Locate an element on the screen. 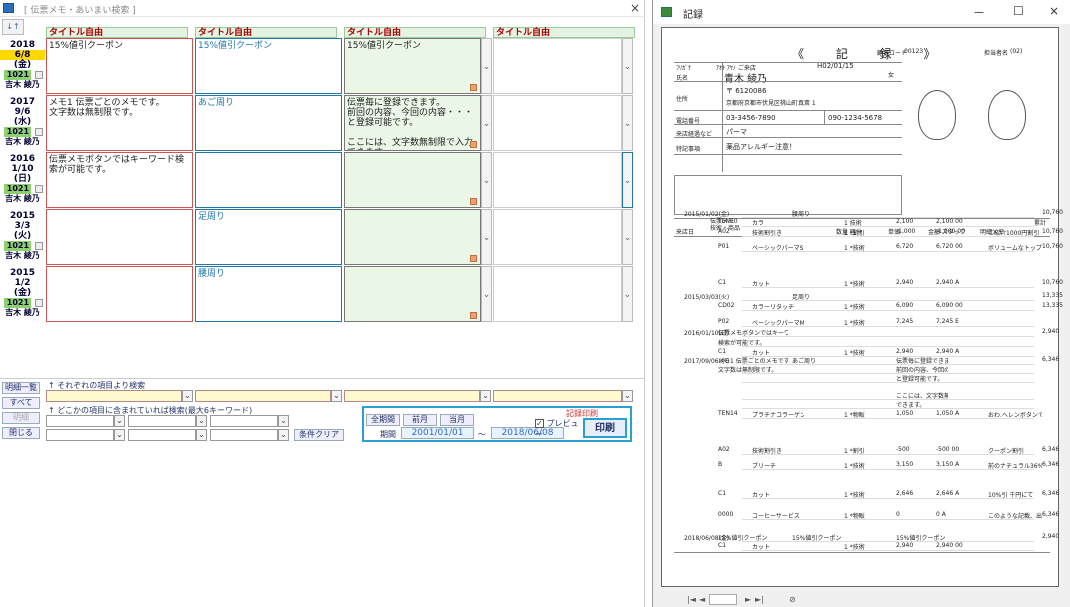 This screenshot has height=607, width=1070. row-monthday: 9/6 is located at coordinates (22, 112).